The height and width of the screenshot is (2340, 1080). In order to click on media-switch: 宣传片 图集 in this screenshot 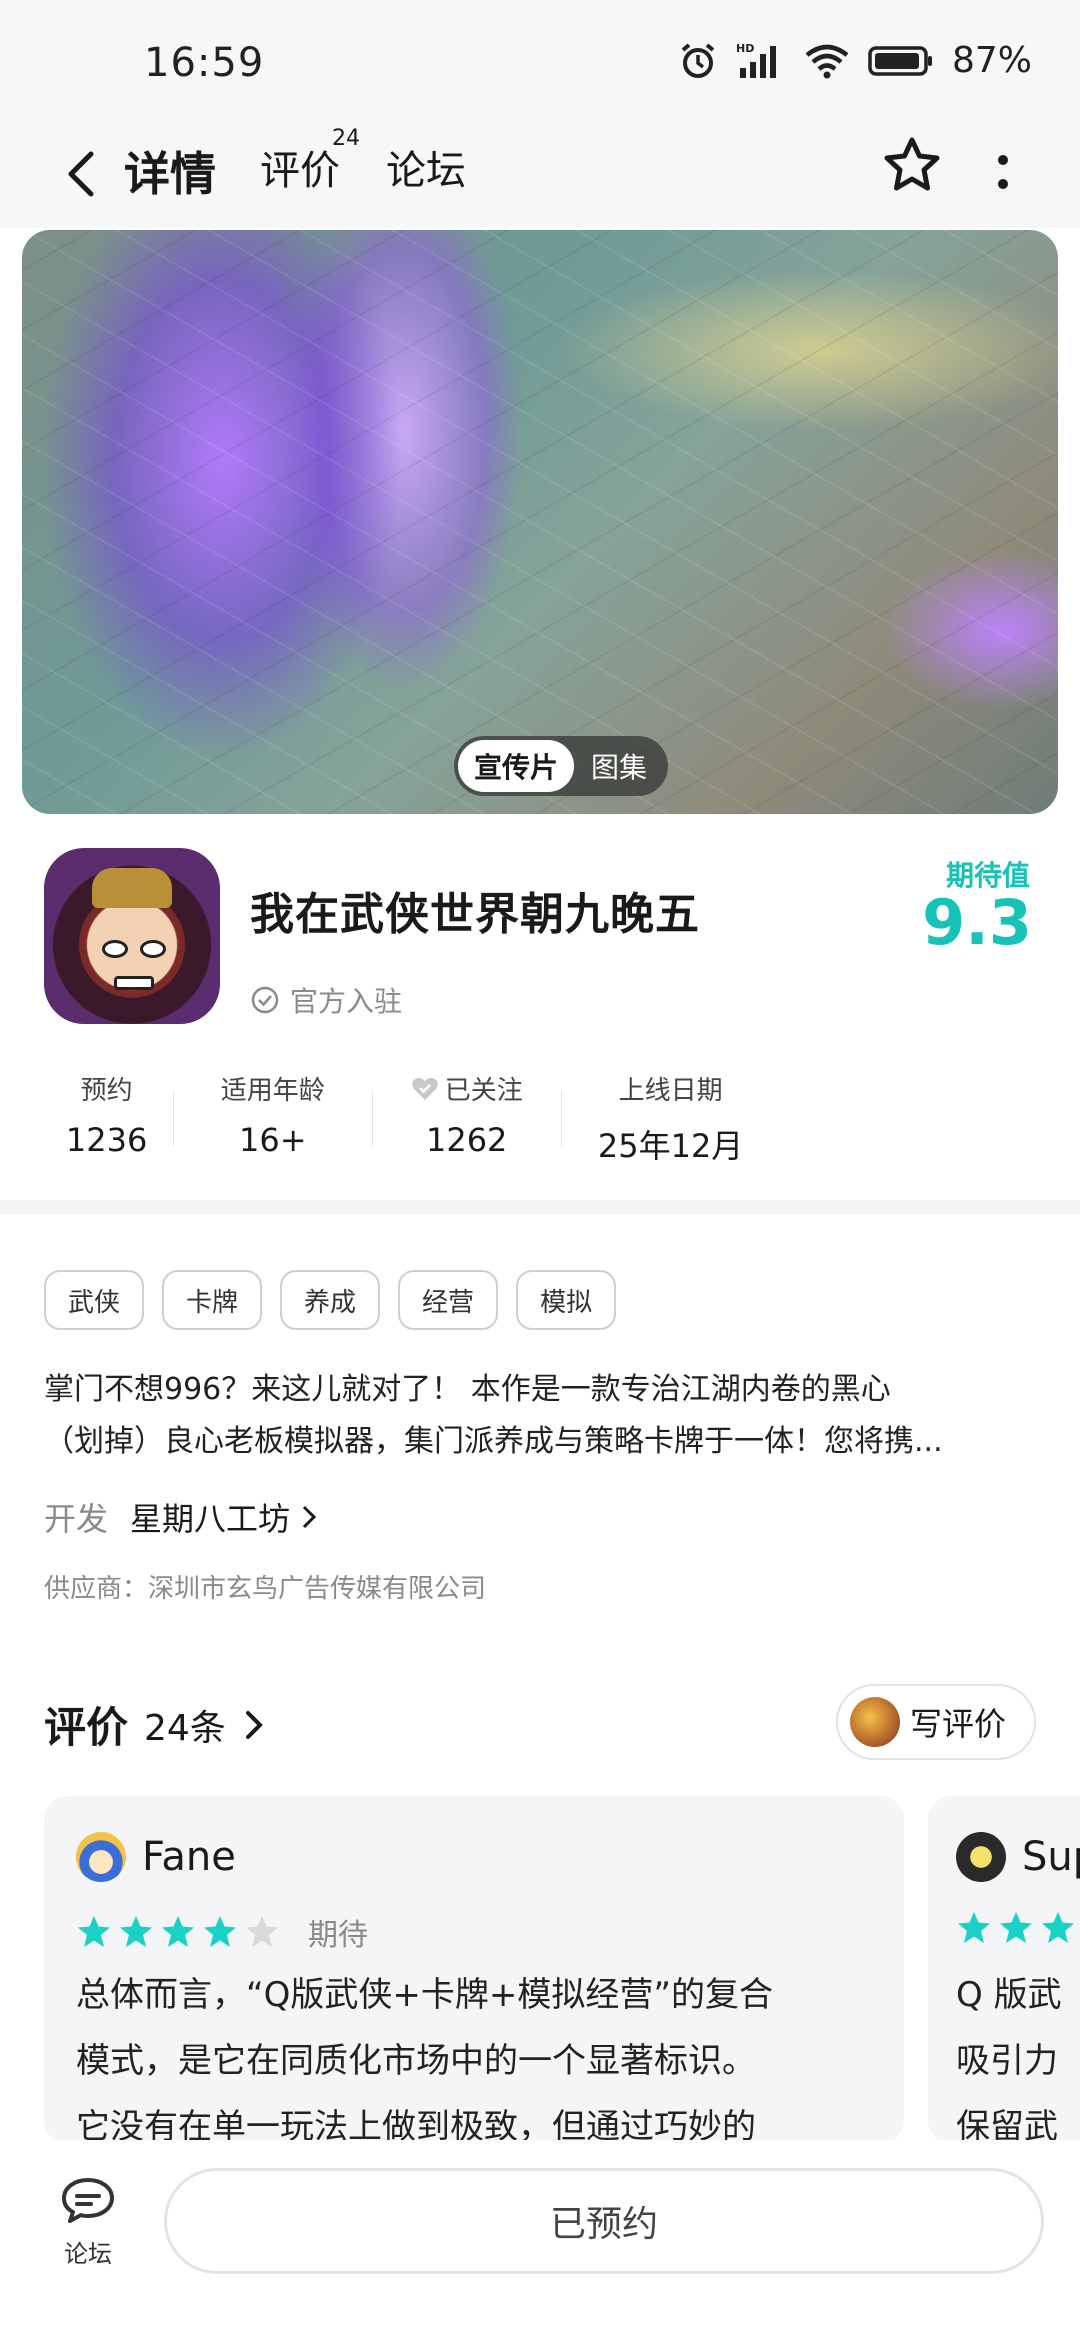, I will do `click(561, 766)`.